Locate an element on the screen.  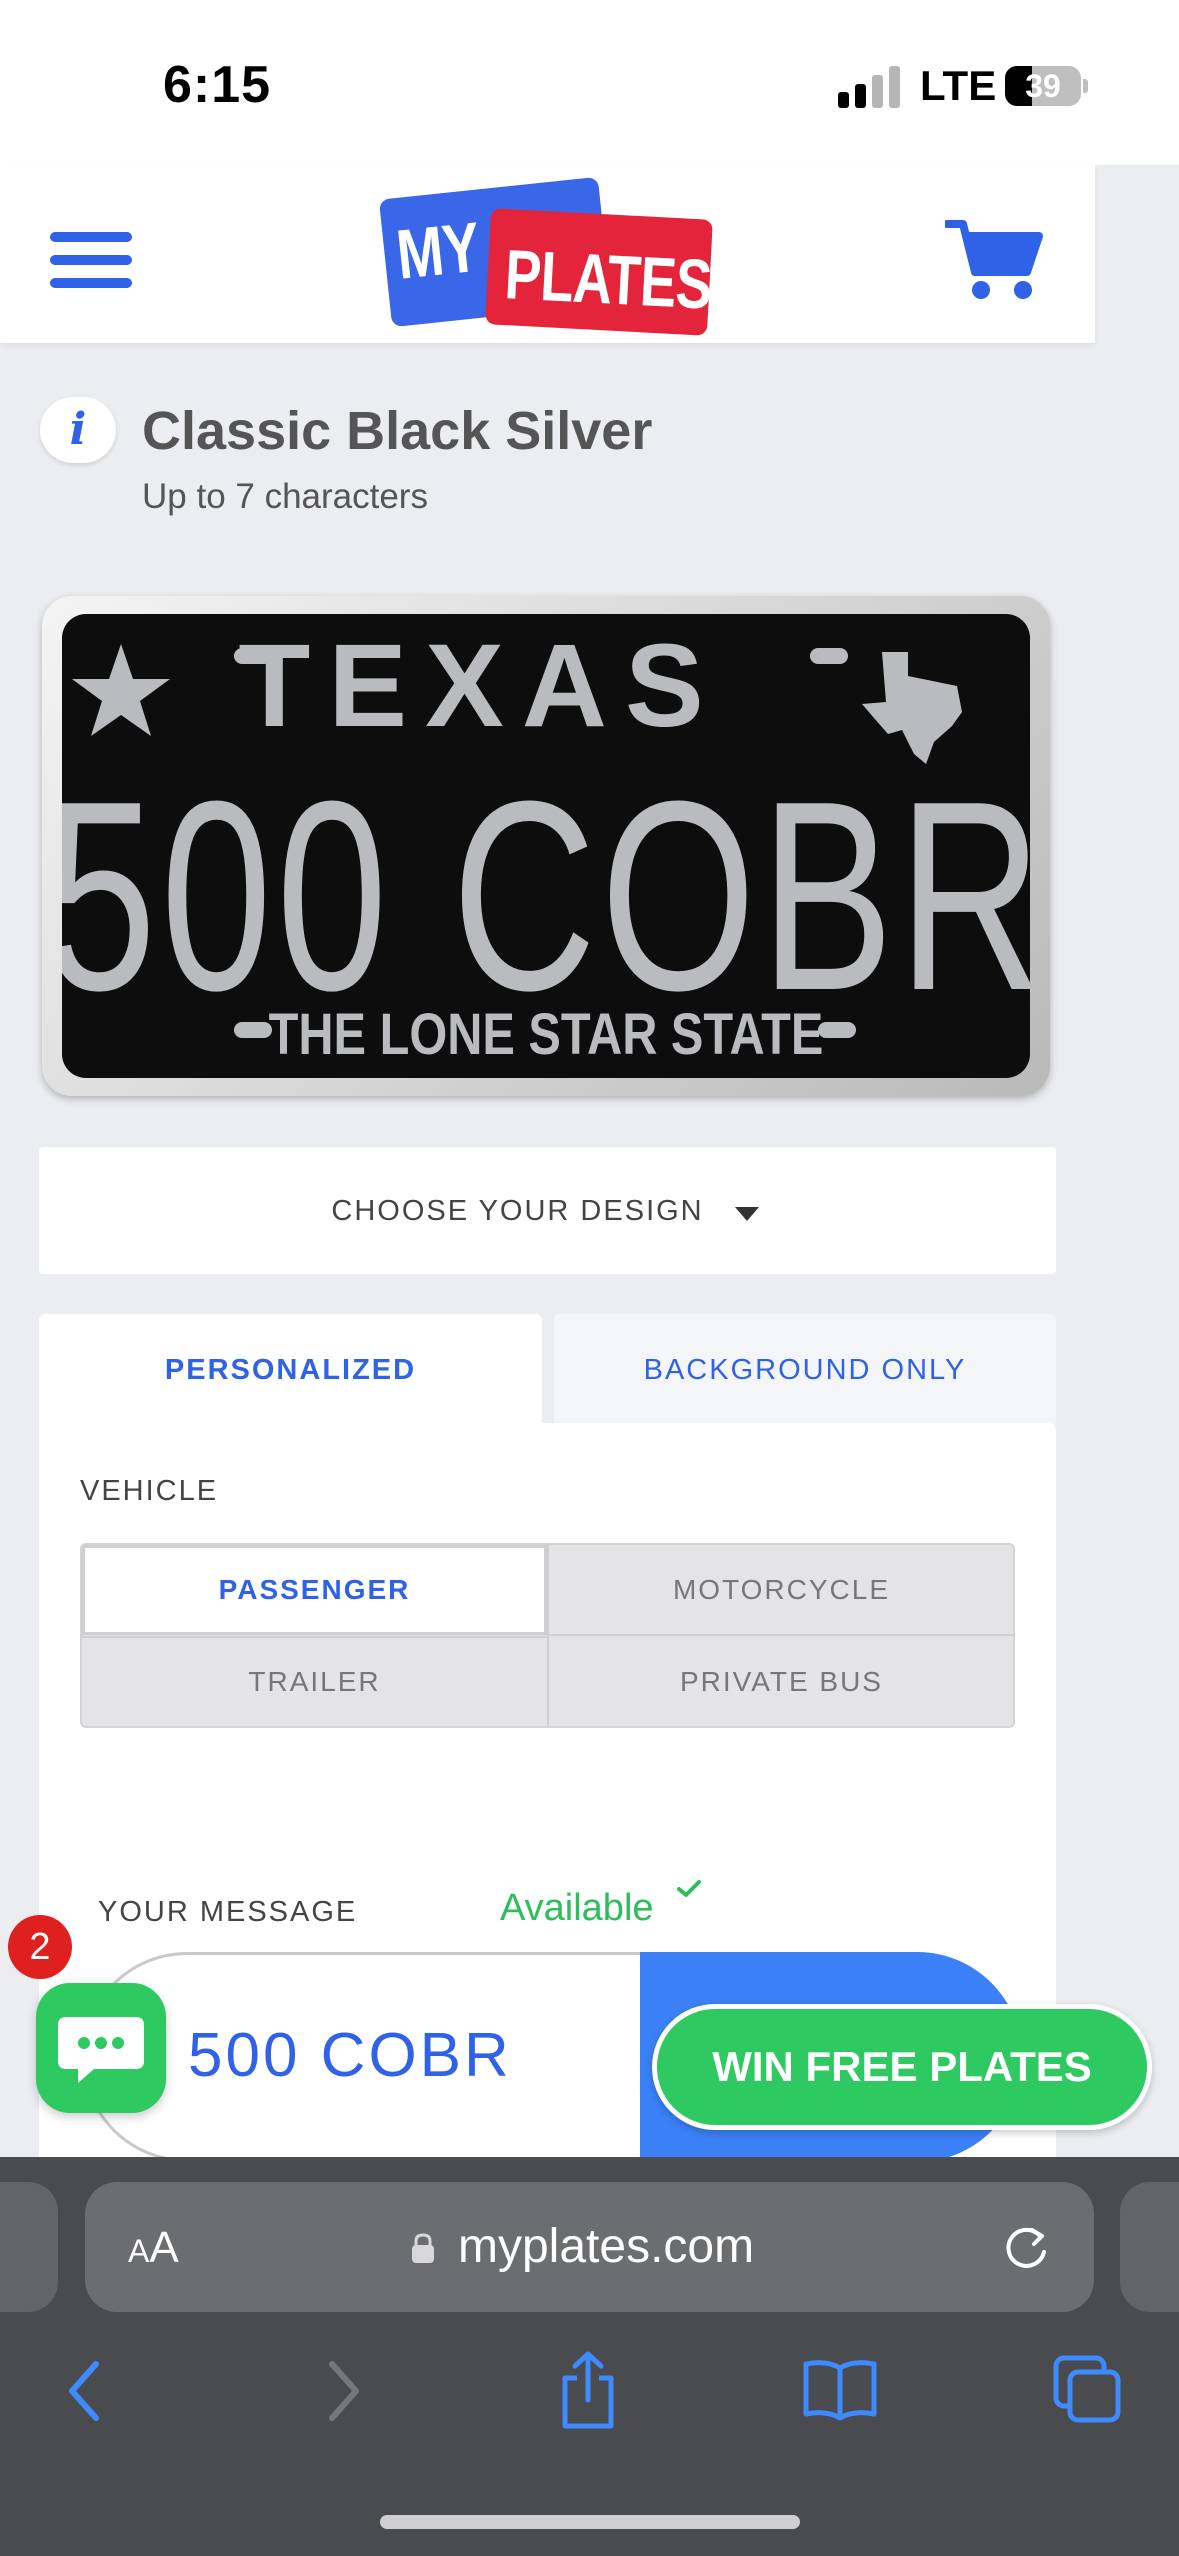
plate-title: Classic Black Silver is located at coordinates (397, 431).